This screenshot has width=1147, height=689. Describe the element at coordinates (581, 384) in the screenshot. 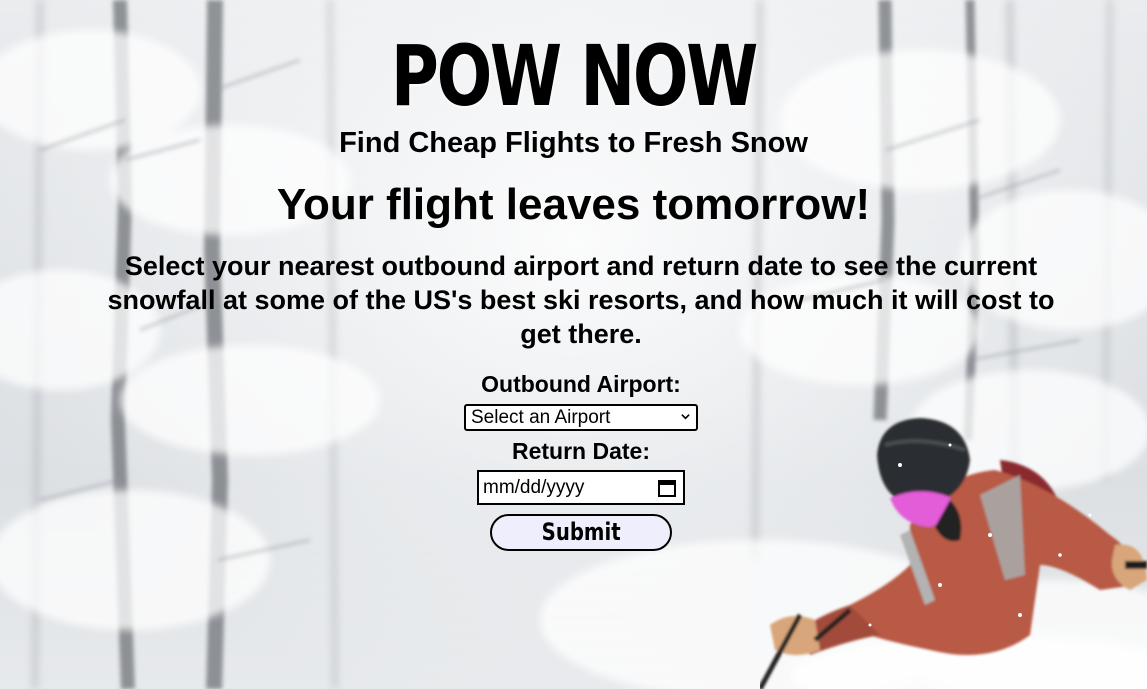

I see `airport-label: Outbound Airport:` at that location.